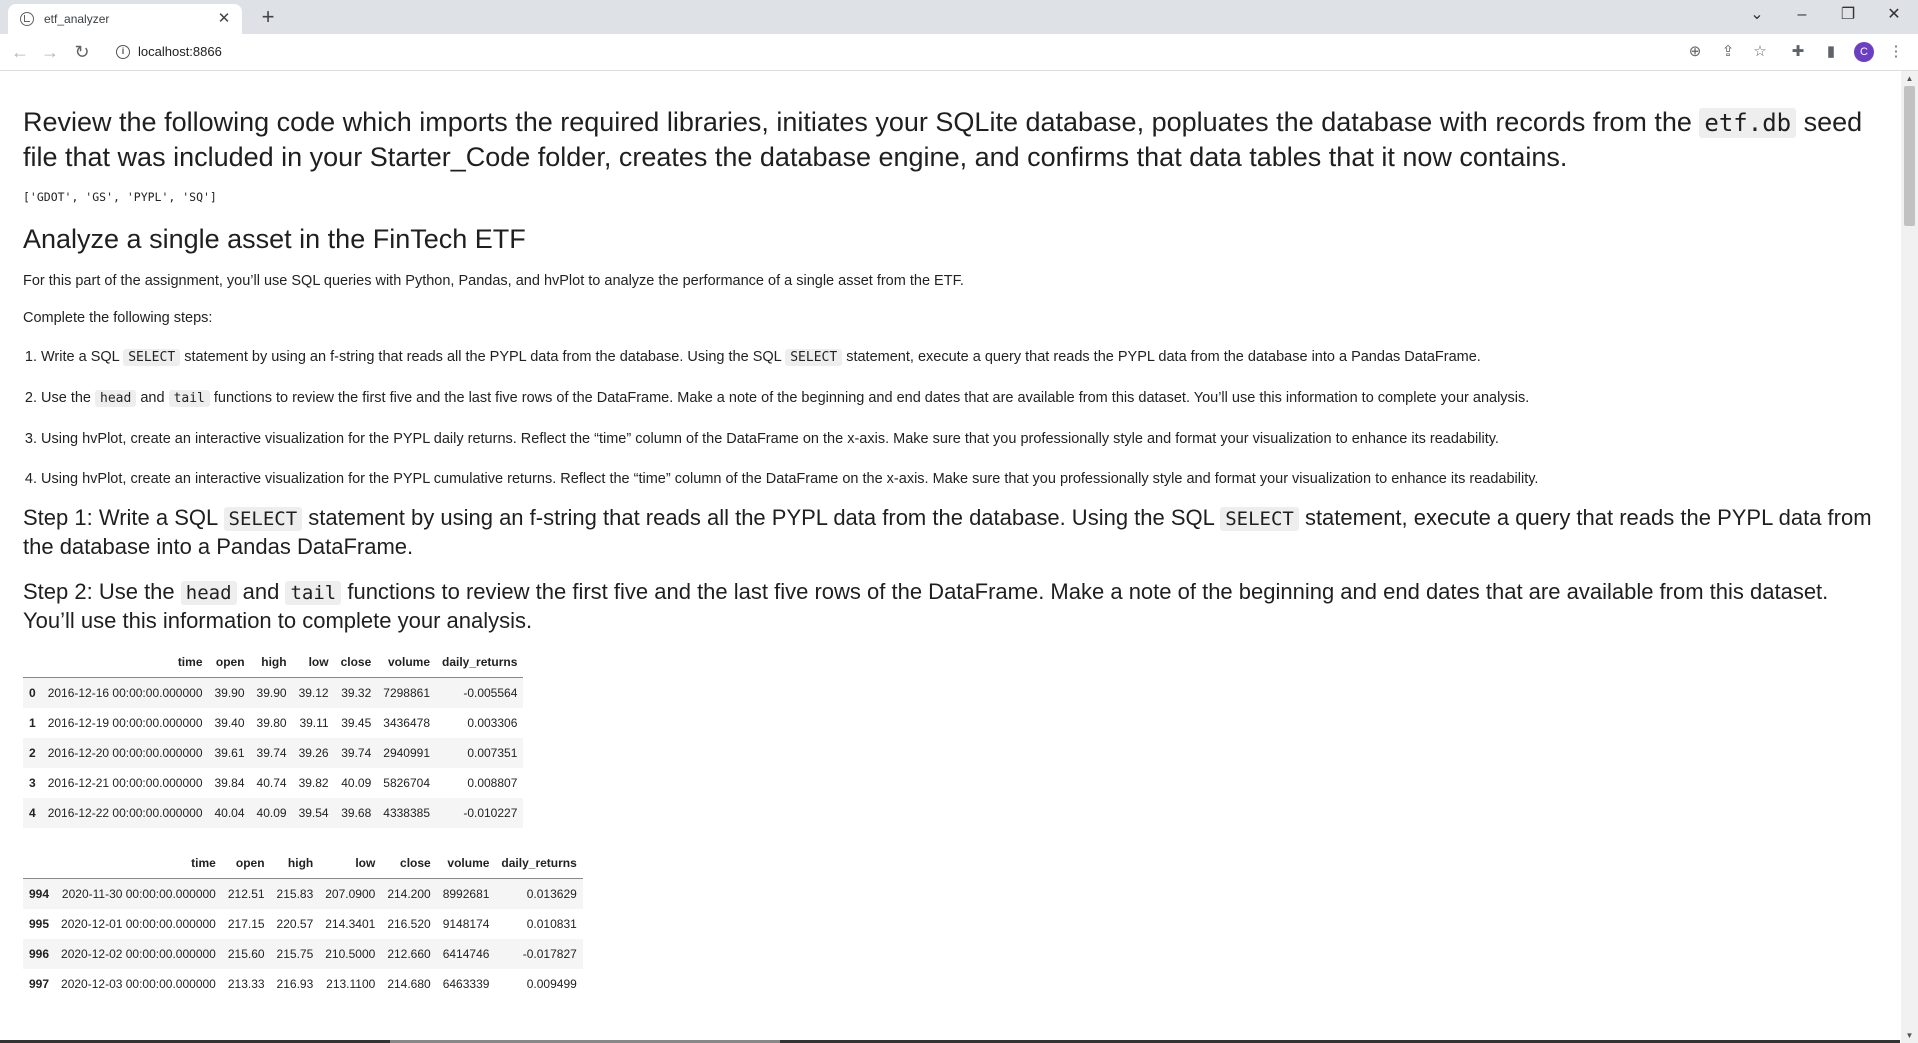  I want to click on table-cell: 213.1100, so click(351, 984).